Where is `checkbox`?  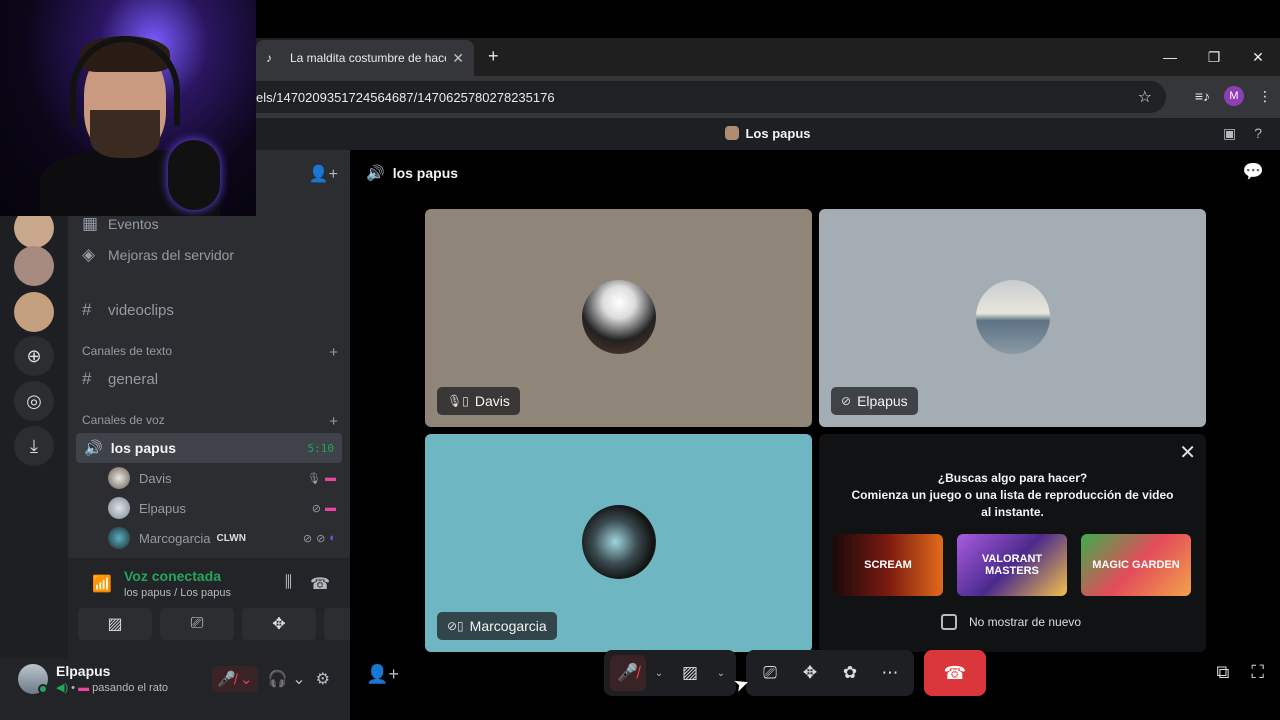
checkbox is located at coordinates (949, 622).